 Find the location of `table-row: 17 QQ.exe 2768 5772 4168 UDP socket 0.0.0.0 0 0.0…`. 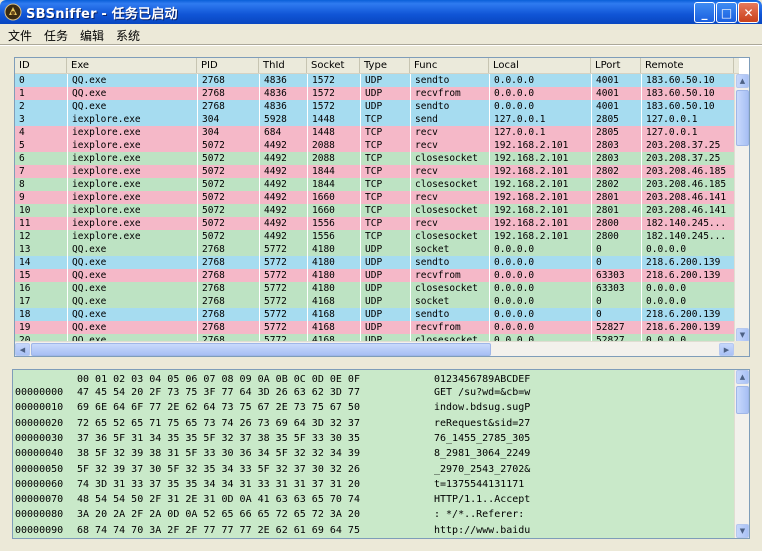

table-row: 17 QQ.exe 2768 5772 4168 UDP socket 0.0.0.0 0 0.0… is located at coordinates (374, 301).